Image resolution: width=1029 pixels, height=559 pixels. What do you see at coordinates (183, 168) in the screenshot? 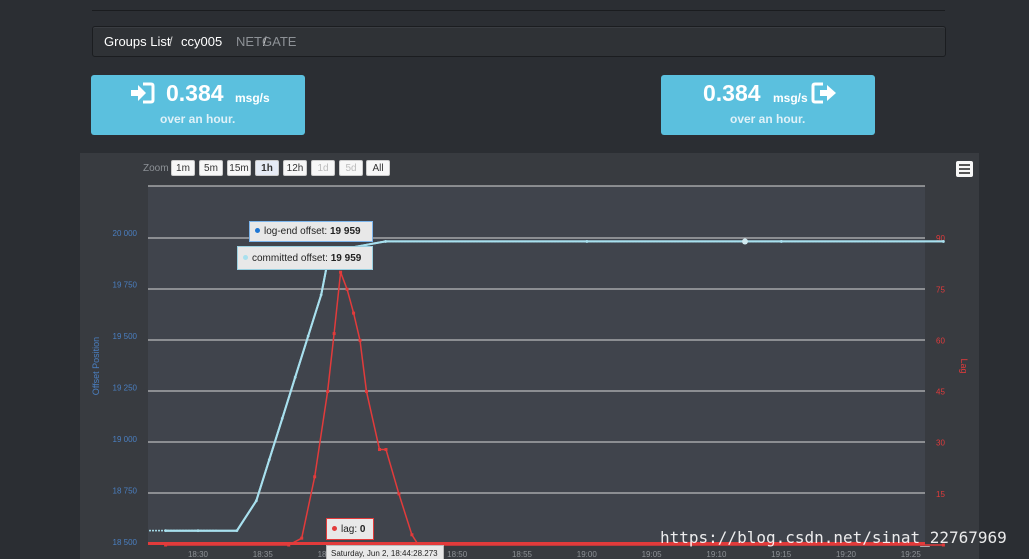
I see `zoom-button-1m: 1m` at bounding box center [183, 168].